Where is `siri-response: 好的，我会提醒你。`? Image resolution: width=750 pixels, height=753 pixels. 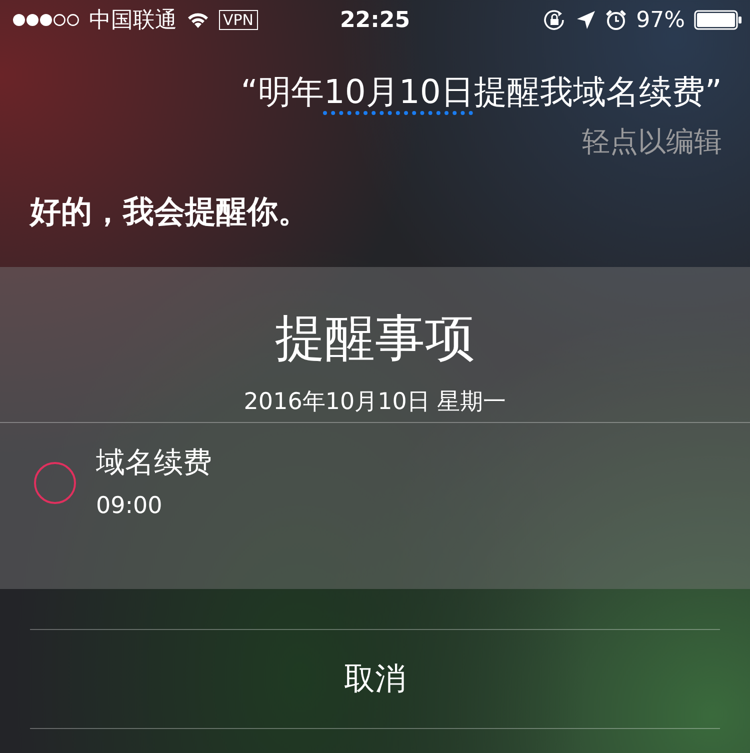
siri-response: 好的，我会提醒你。 is located at coordinates (169, 212).